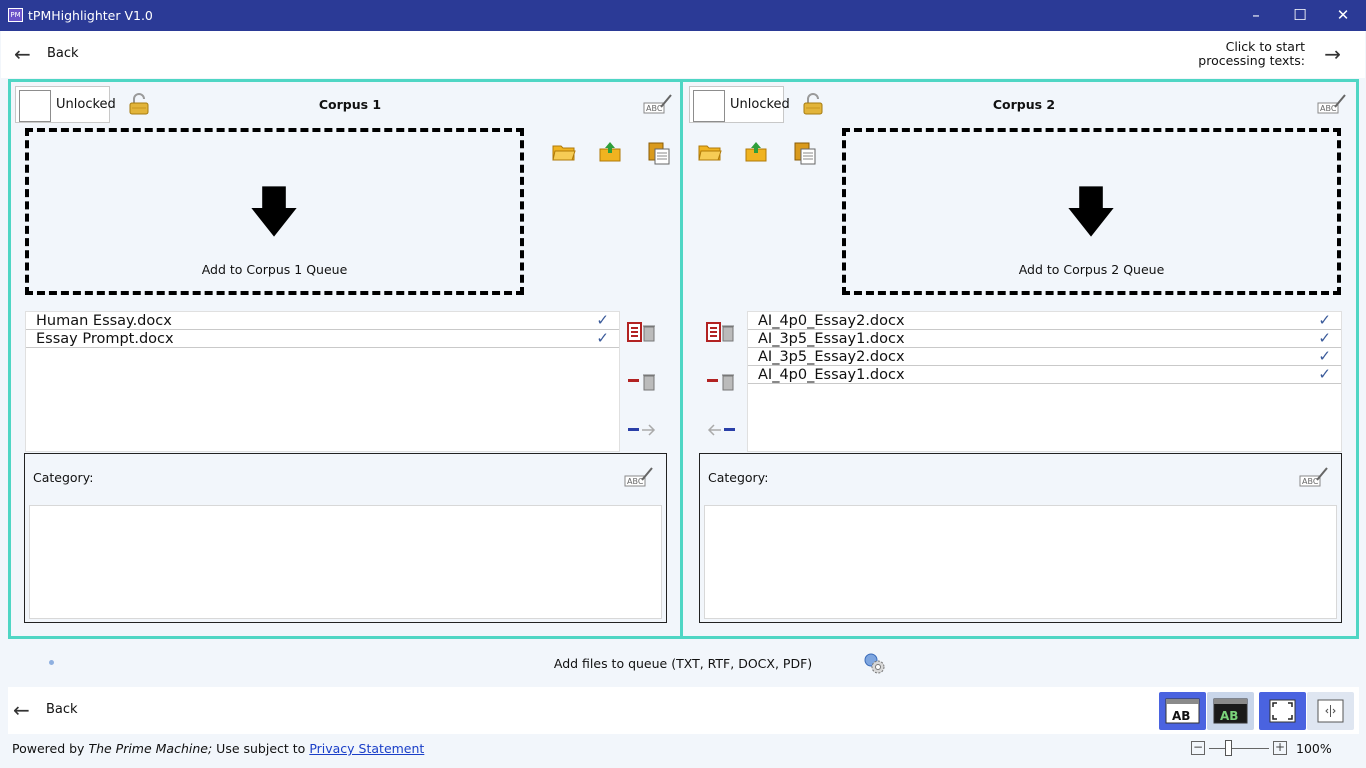  Describe the element at coordinates (274, 269) in the screenshot. I see `corpus1-drop-label: Add to Corpus 1 Queue` at that location.